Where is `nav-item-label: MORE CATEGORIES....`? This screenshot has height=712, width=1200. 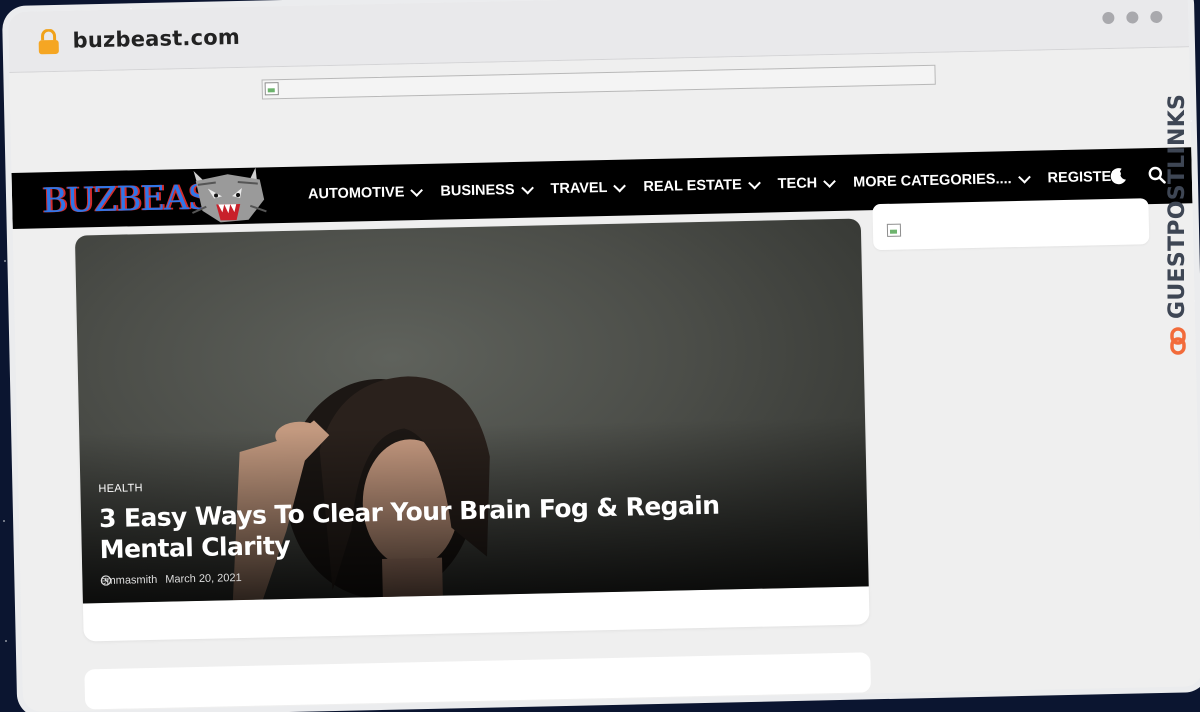
nav-item-label: MORE CATEGORIES.... is located at coordinates (932, 181).